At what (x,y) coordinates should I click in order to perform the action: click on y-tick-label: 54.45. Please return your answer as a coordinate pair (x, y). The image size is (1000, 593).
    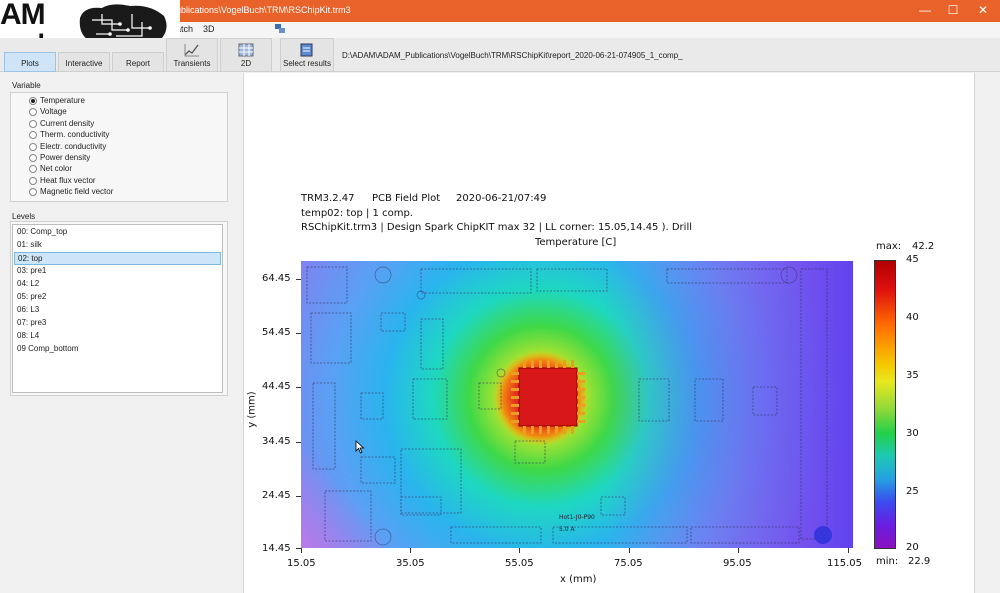
    Looking at the image, I should click on (276, 332).